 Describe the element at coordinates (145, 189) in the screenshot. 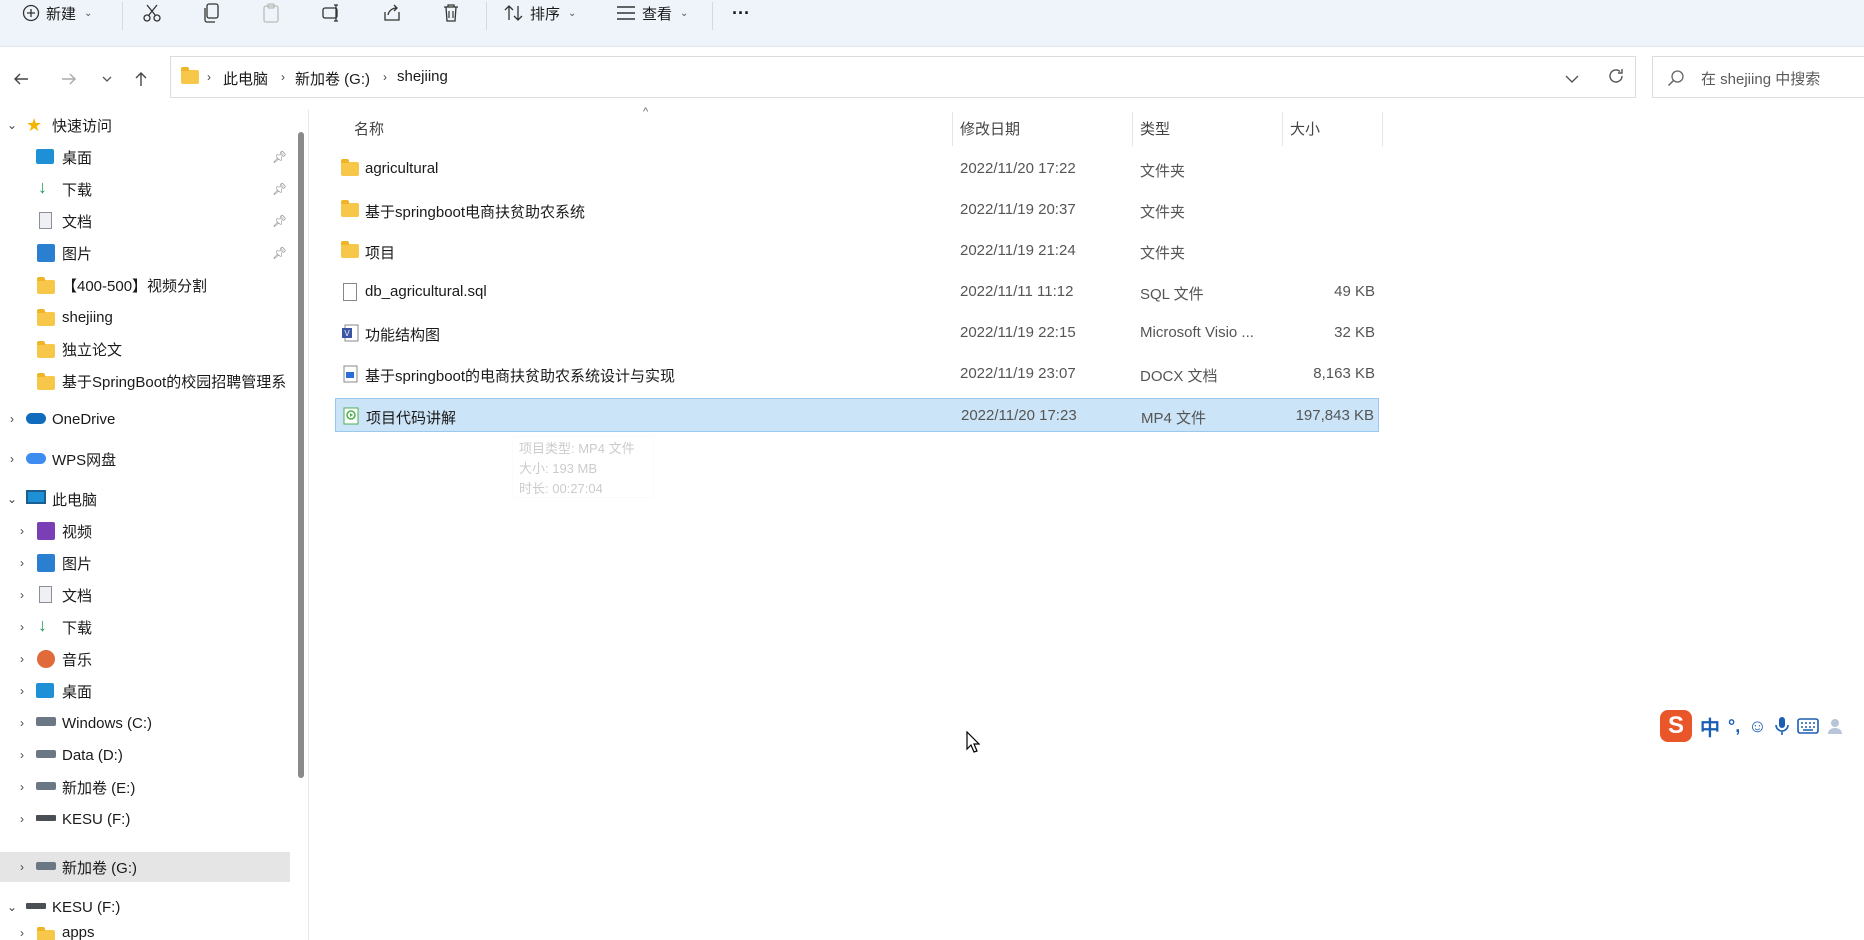

I see `sidebar-item-downloads: ↓ 下载 📌︎` at that location.